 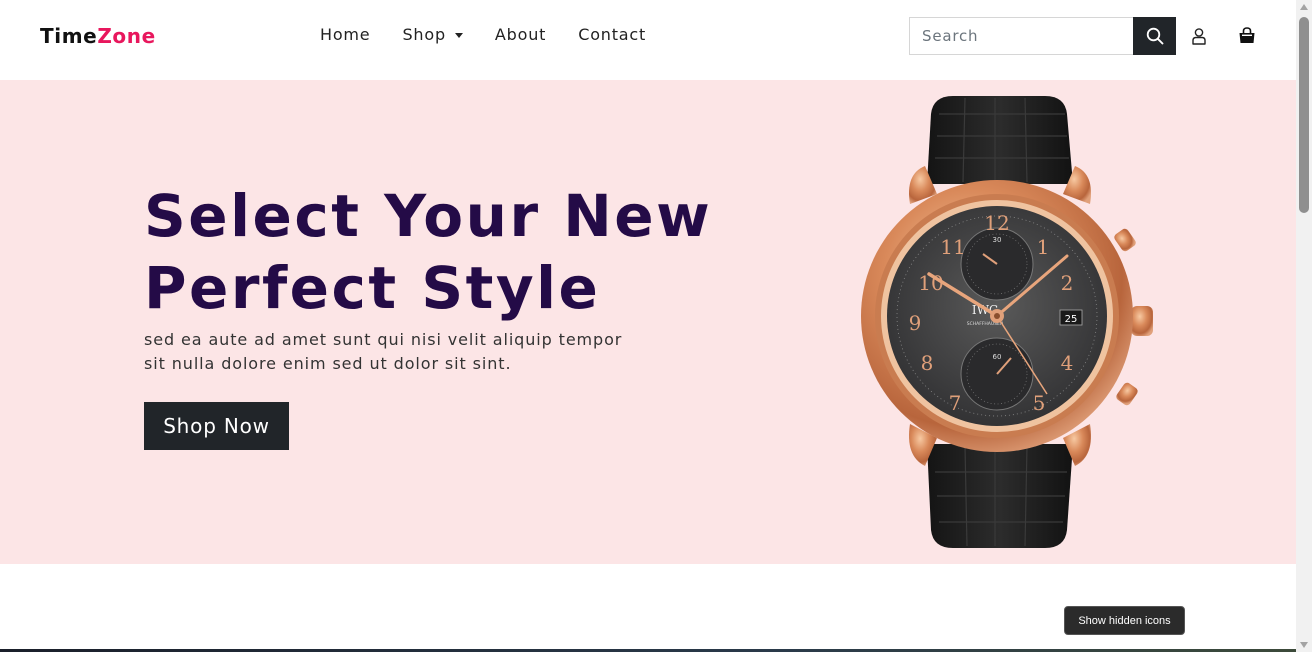 I want to click on navbar: TimeZone Home Shop About Contact, so click(x=648, y=40).